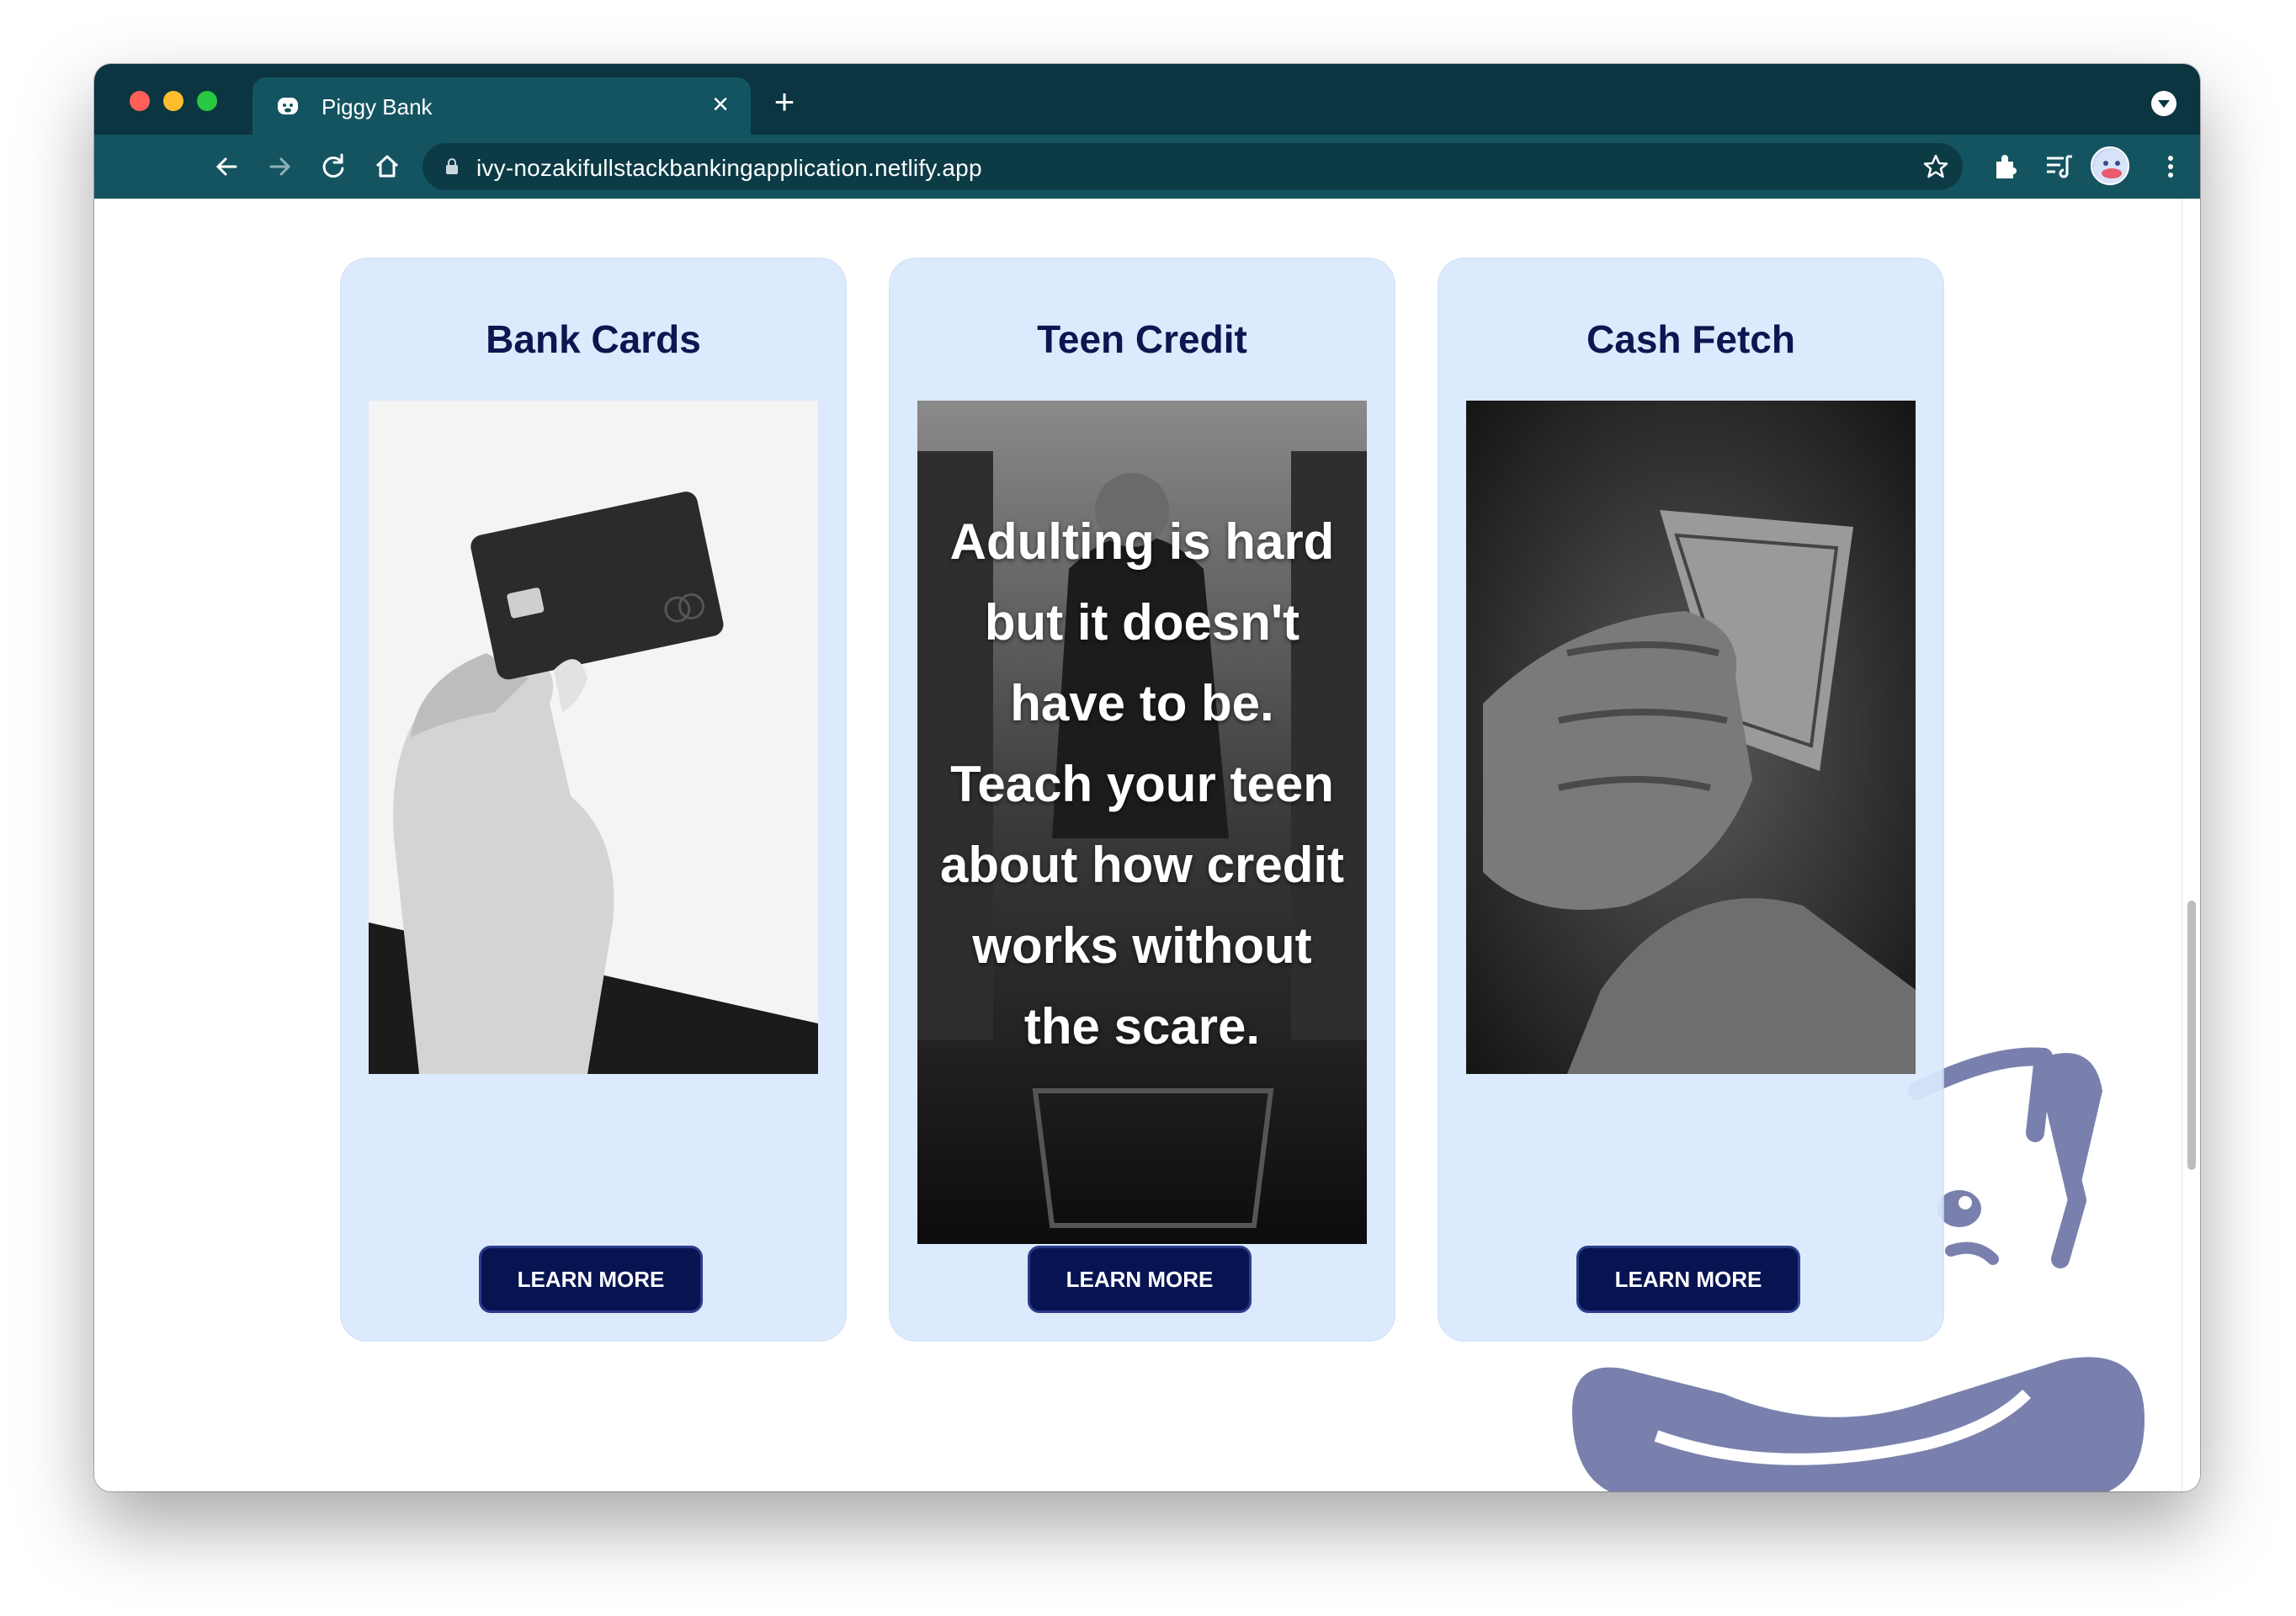  Describe the element at coordinates (140, 101) in the screenshot. I see `close-window-button` at that location.